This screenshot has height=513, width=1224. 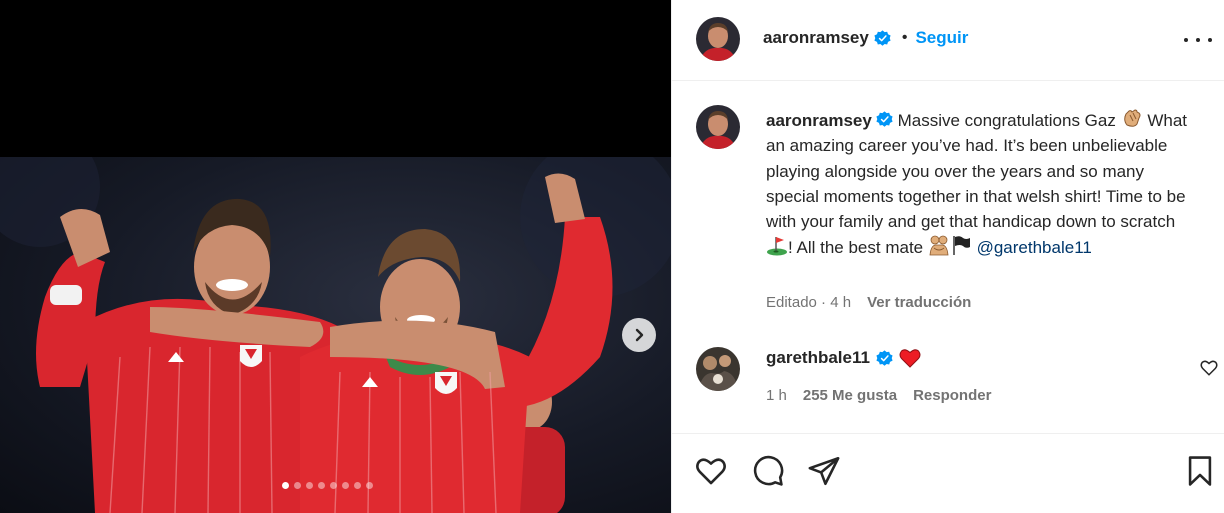 What do you see at coordinates (776, 395) in the screenshot?
I see `comment-time: 1 h` at bounding box center [776, 395].